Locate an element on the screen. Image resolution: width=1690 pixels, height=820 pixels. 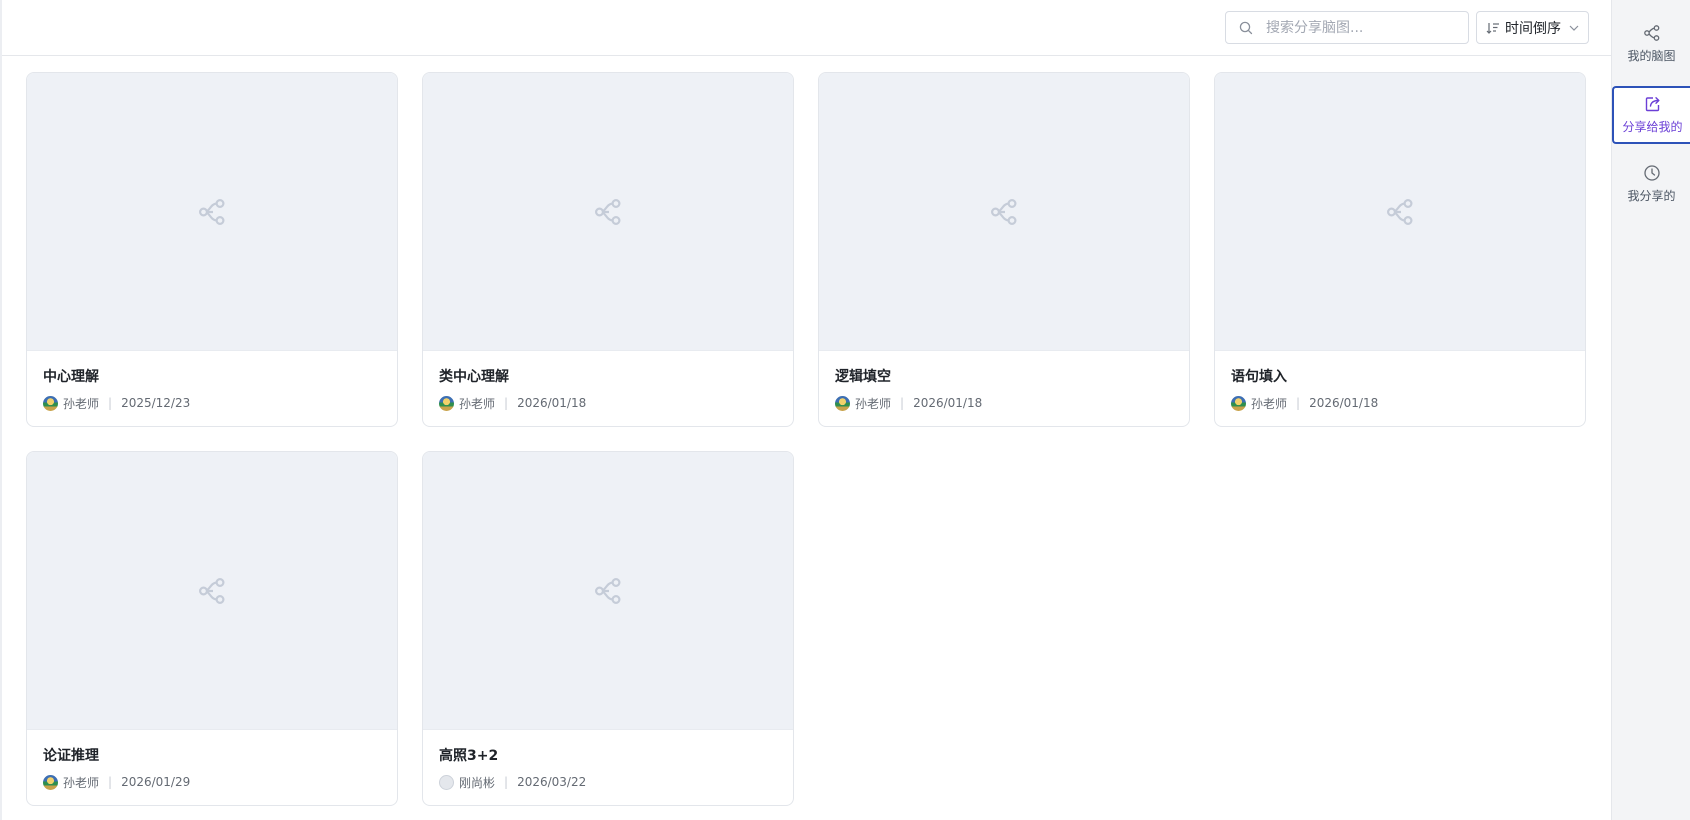
sidebar-item-my-shared: 我分享的 is located at coordinates (1651, 186).